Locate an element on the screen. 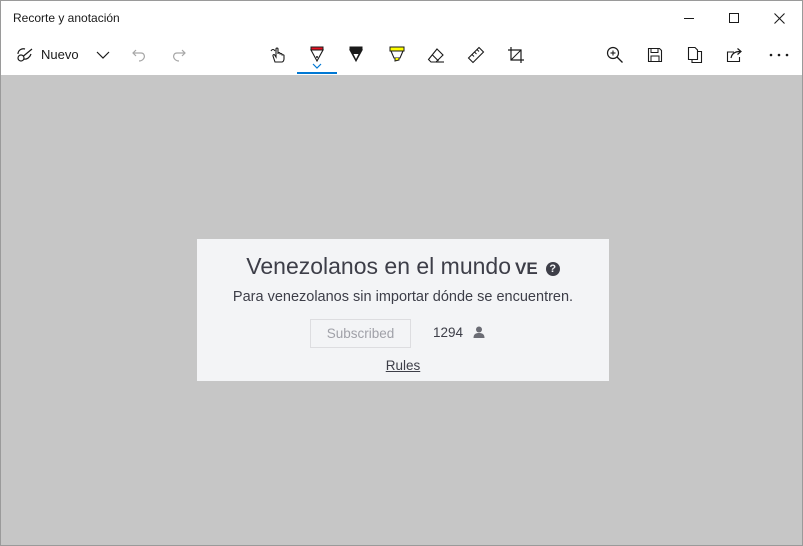 This screenshot has height=546, width=803. minimize-button is located at coordinates (689, 18).